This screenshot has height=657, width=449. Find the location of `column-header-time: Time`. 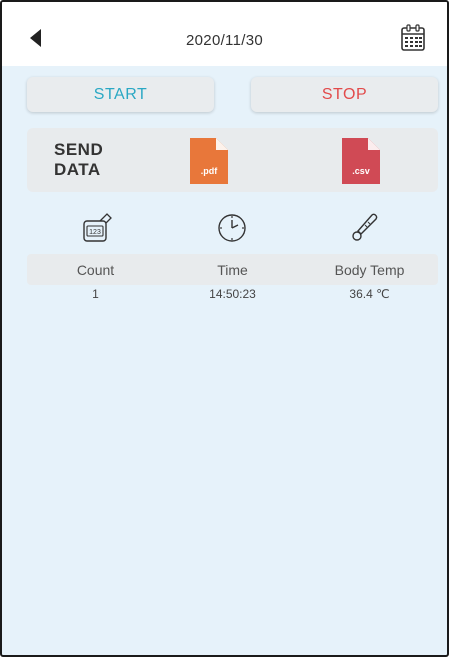

column-header-time: Time is located at coordinates (232, 270).